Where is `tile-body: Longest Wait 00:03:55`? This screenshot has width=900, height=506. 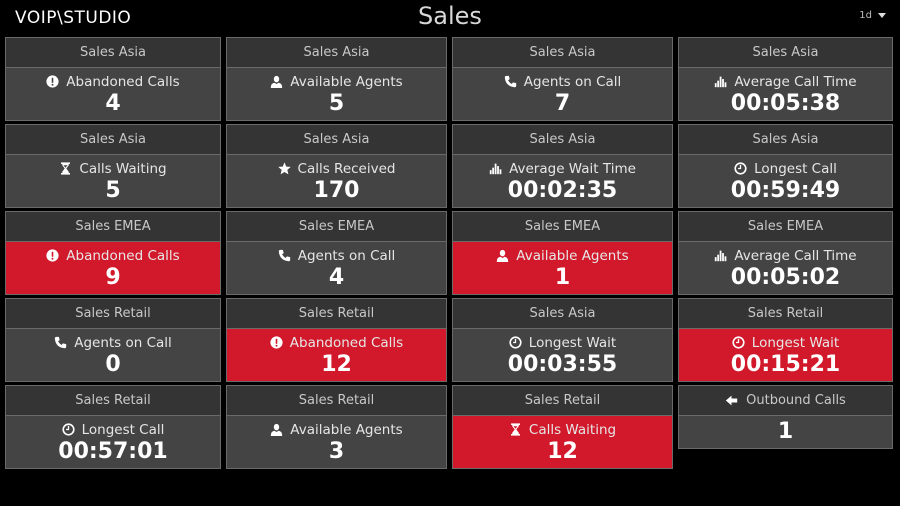 tile-body: Longest Wait 00:03:55 is located at coordinates (562, 355).